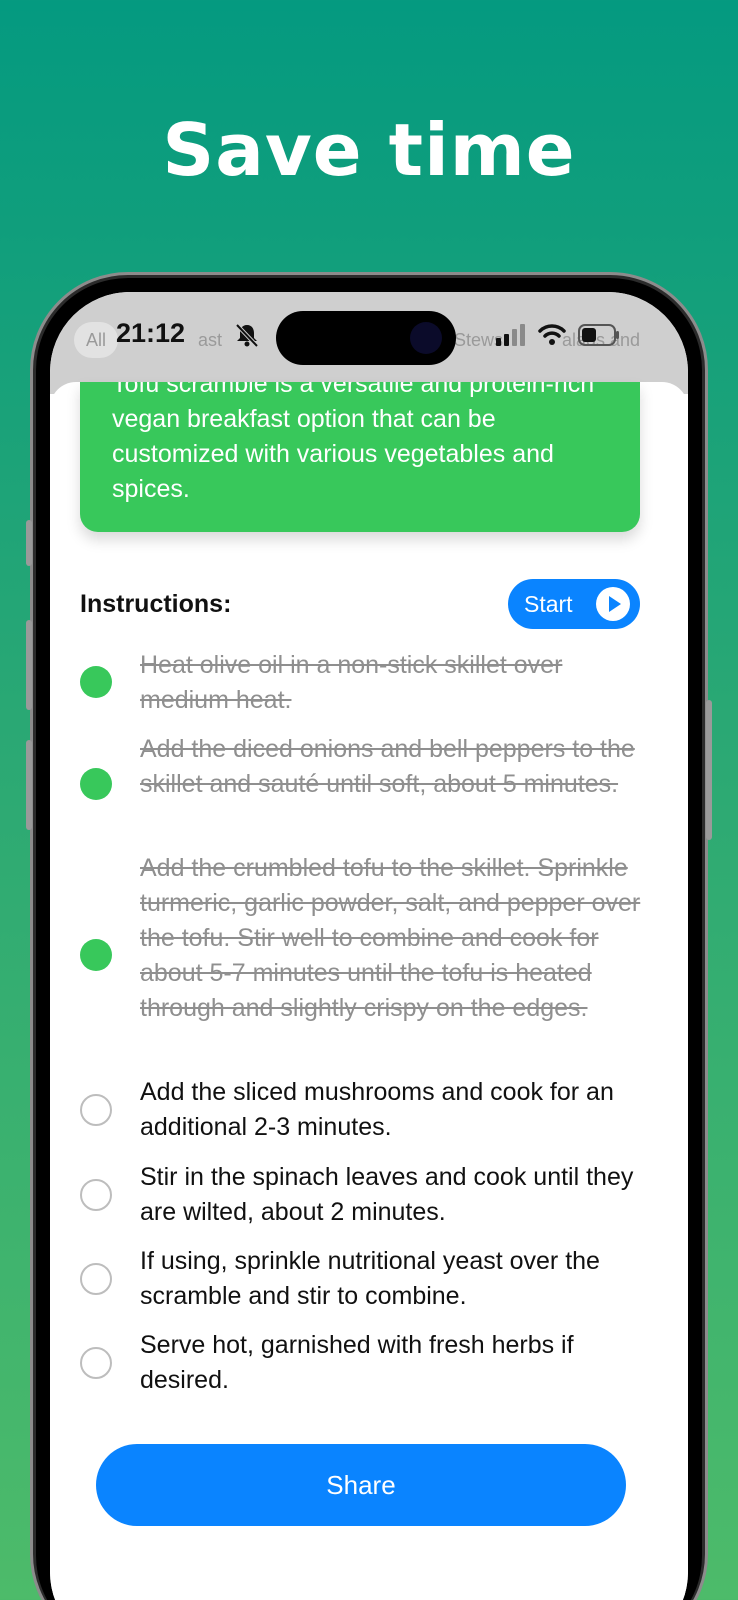  I want to click on camera-icon, so click(426, 338).